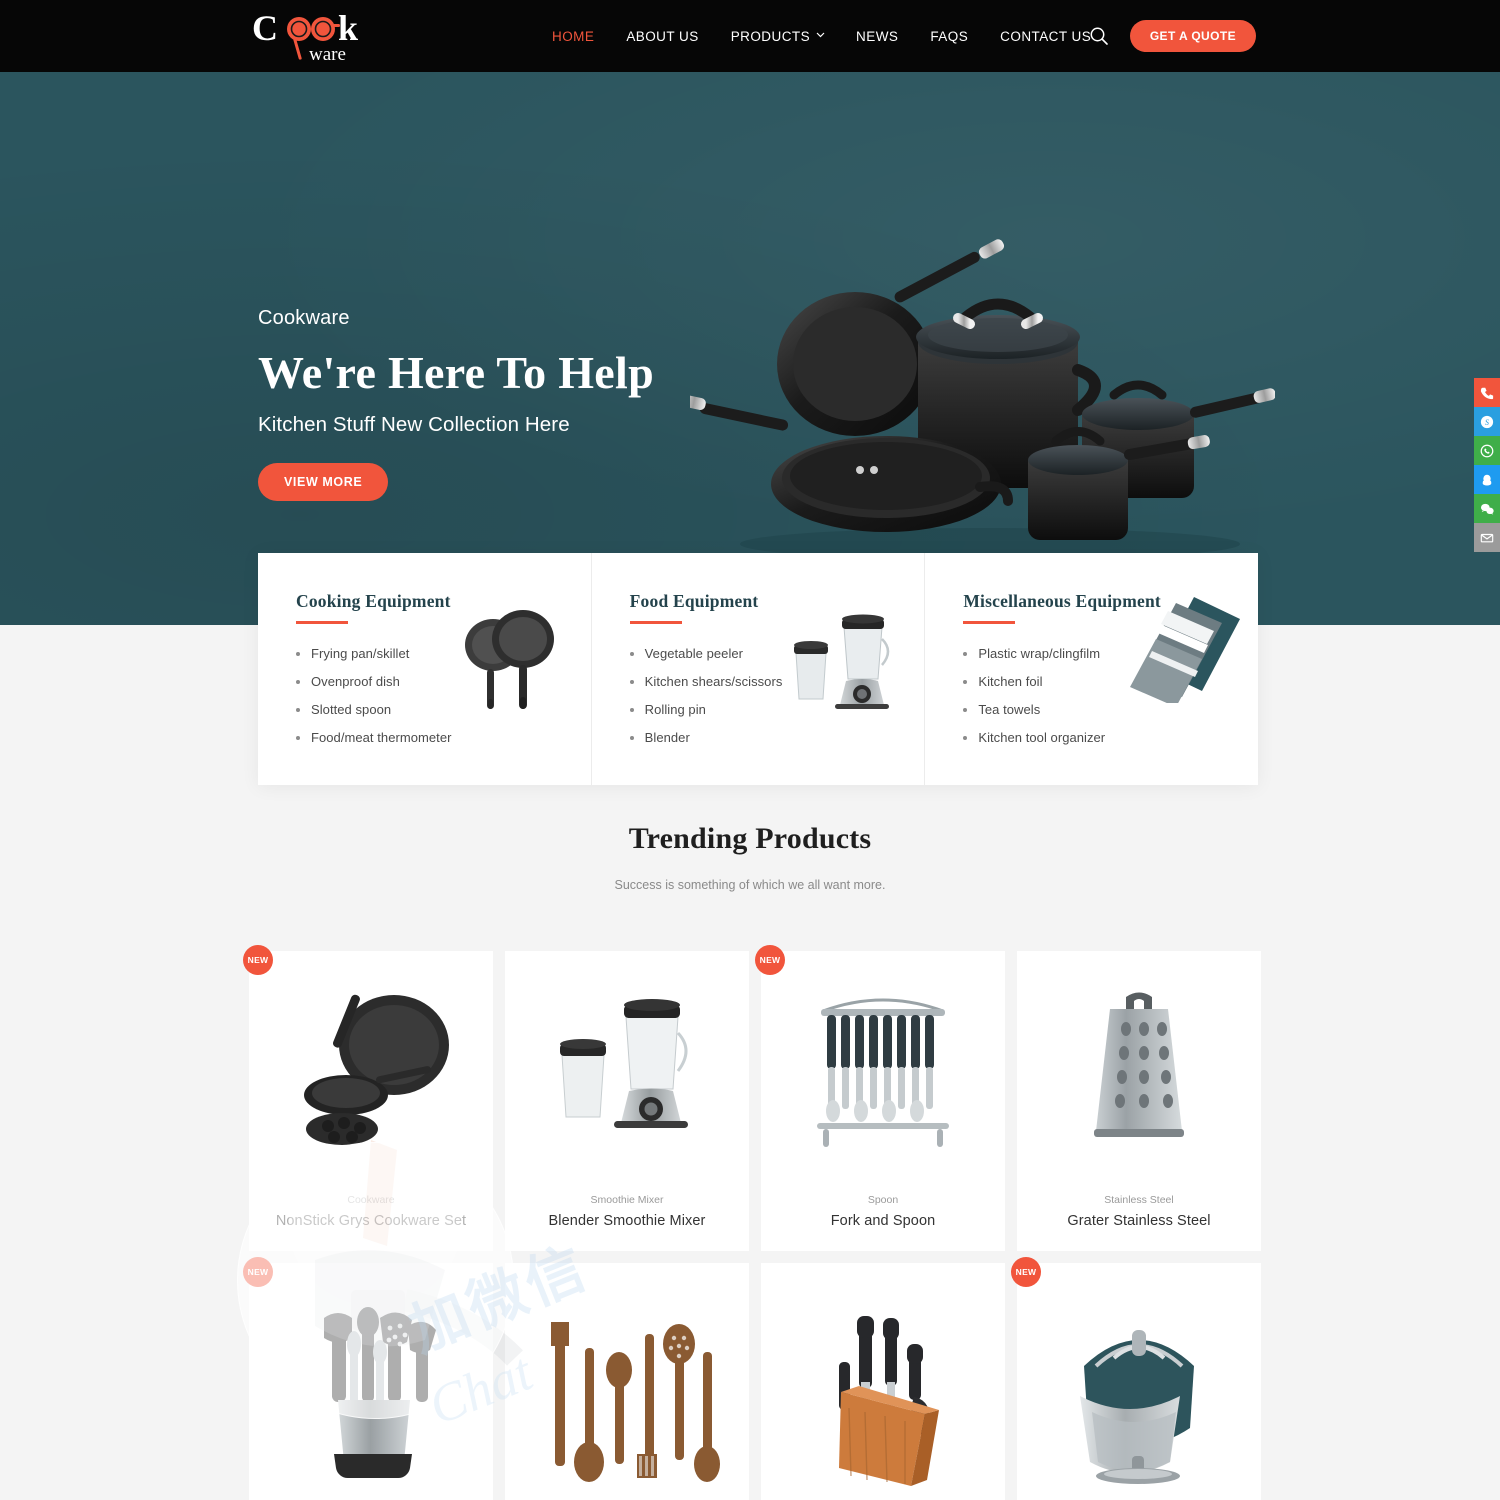 This screenshot has height=1500, width=1500. I want to click on nav-label: FAQS, so click(949, 36).